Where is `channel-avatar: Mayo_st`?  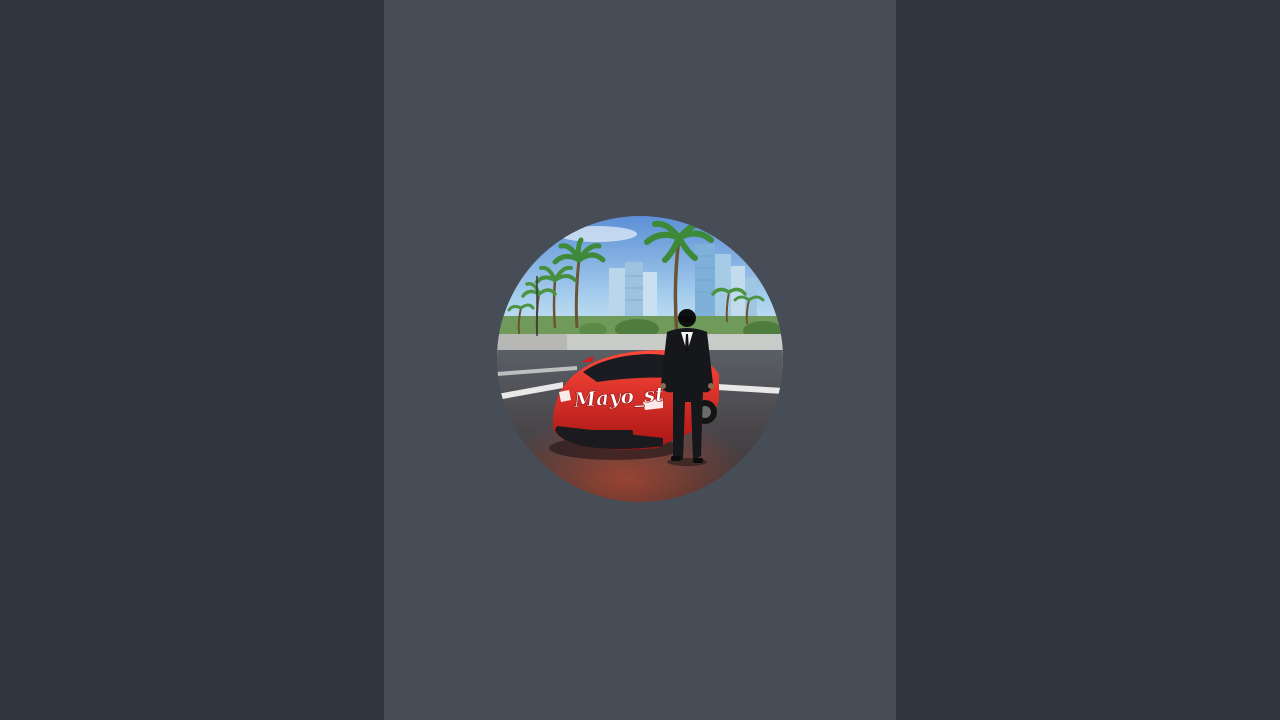
channel-avatar: Mayo_st is located at coordinates (640, 359).